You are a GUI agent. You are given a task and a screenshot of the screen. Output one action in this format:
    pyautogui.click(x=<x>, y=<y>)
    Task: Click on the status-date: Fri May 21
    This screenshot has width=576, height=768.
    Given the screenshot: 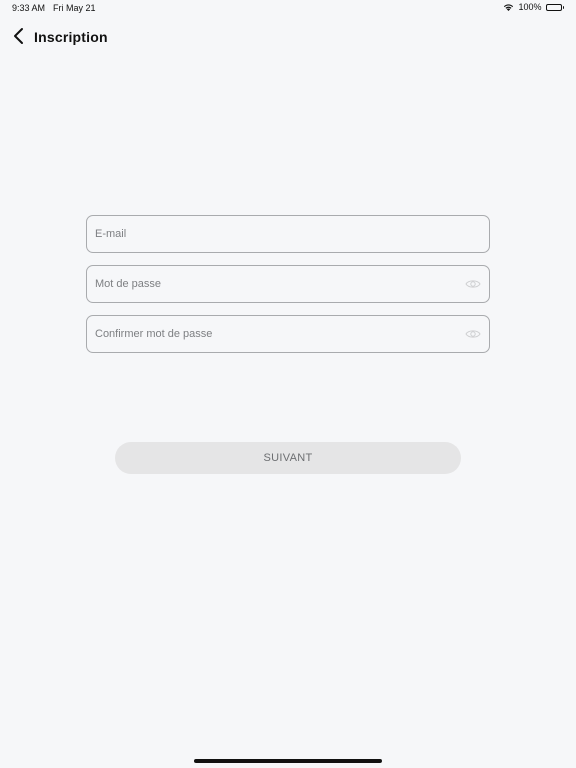 What is the action you would take?
    pyautogui.click(x=74, y=8)
    